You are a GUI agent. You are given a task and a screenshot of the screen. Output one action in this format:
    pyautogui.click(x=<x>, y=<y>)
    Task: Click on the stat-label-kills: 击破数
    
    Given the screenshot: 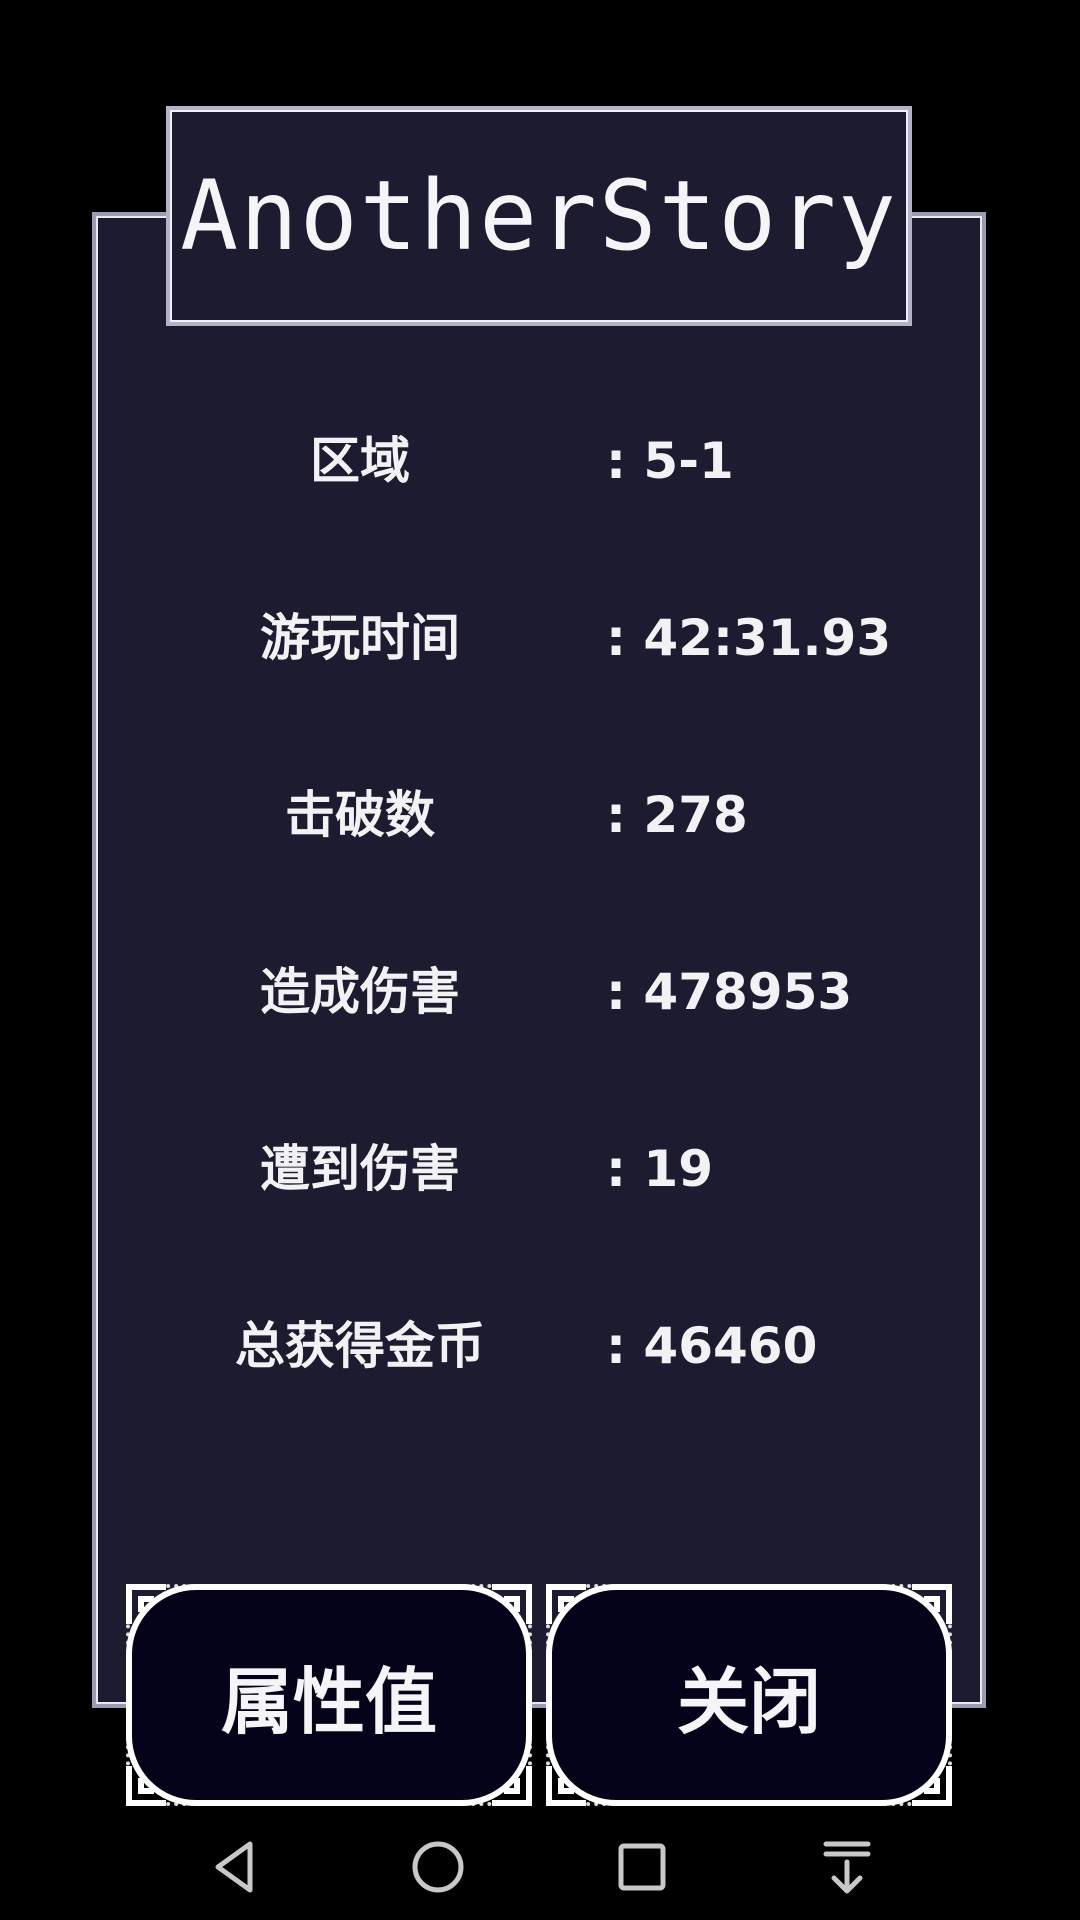 What is the action you would take?
    pyautogui.click(x=360, y=815)
    